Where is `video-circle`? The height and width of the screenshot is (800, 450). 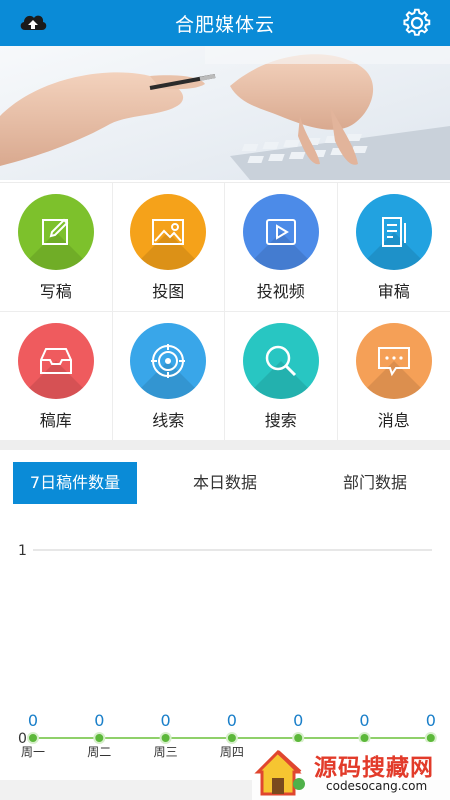
video-circle is located at coordinates (280, 232).